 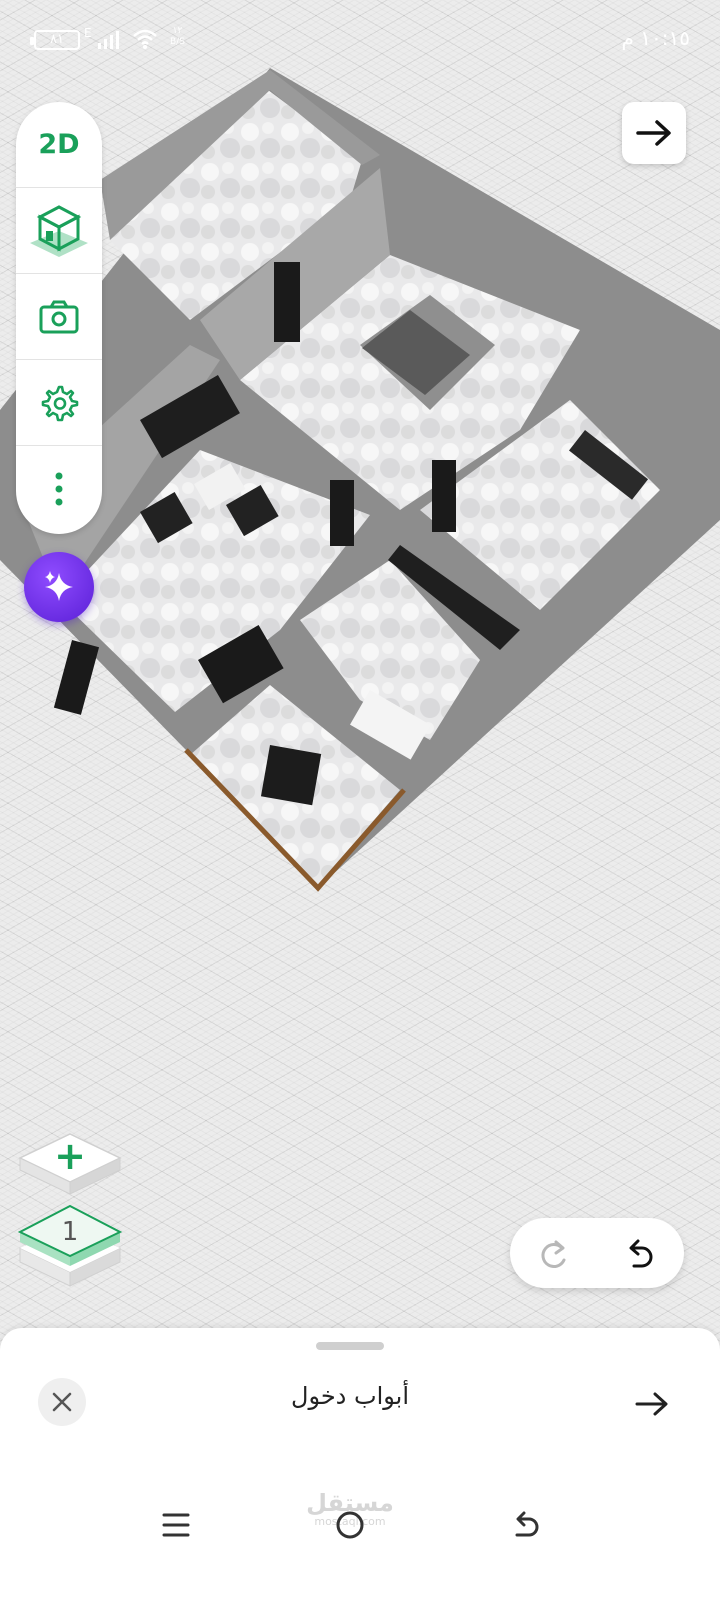 I want to click on add-floor-button: +, so click(x=70, y=1164).